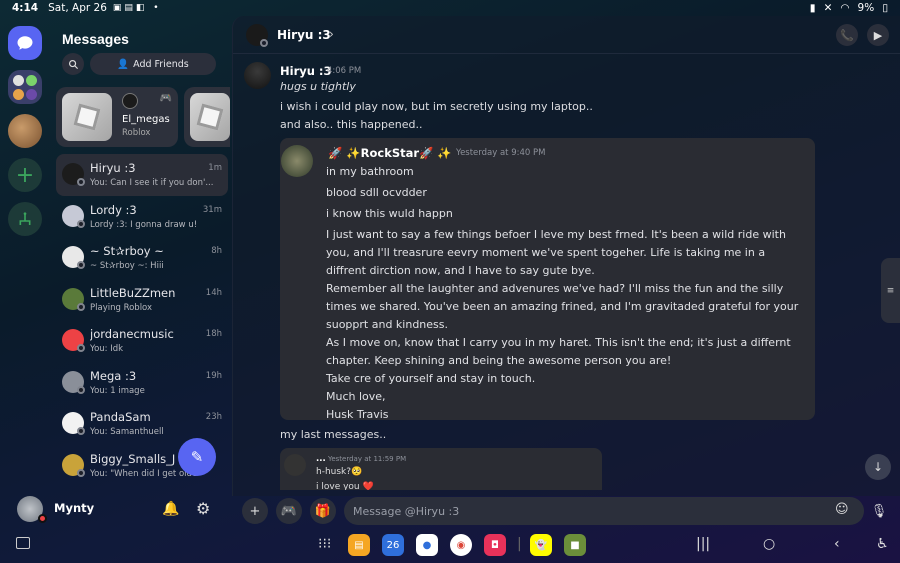 The image size is (900, 563). I want to click on battery-icon: ▯, so click(885, 8).